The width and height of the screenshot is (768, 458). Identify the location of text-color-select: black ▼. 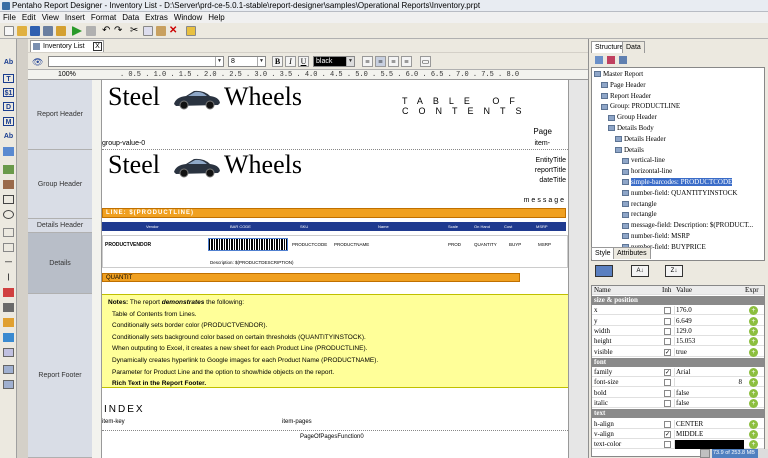
(334, 61).